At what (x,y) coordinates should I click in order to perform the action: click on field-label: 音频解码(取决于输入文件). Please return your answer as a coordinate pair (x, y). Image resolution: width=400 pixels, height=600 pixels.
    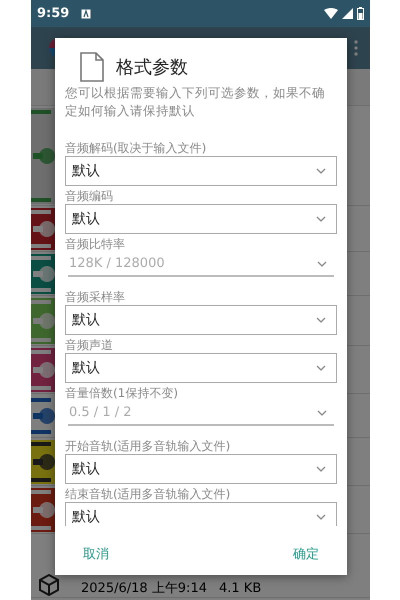
    Looking at the image, I should click on (136, 148).